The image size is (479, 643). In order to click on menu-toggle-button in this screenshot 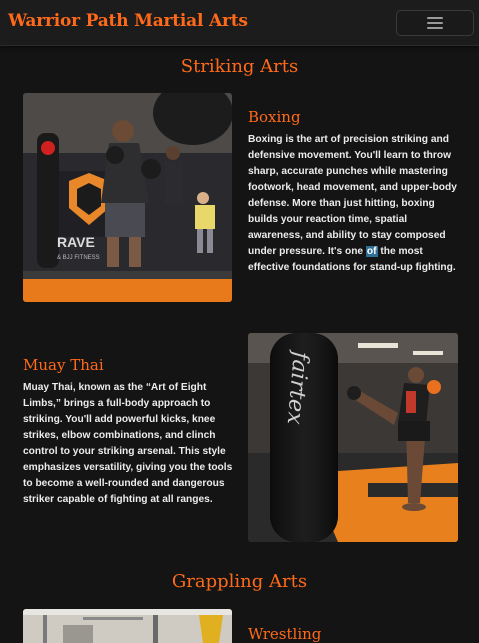, I will do `click(435, 23)`.